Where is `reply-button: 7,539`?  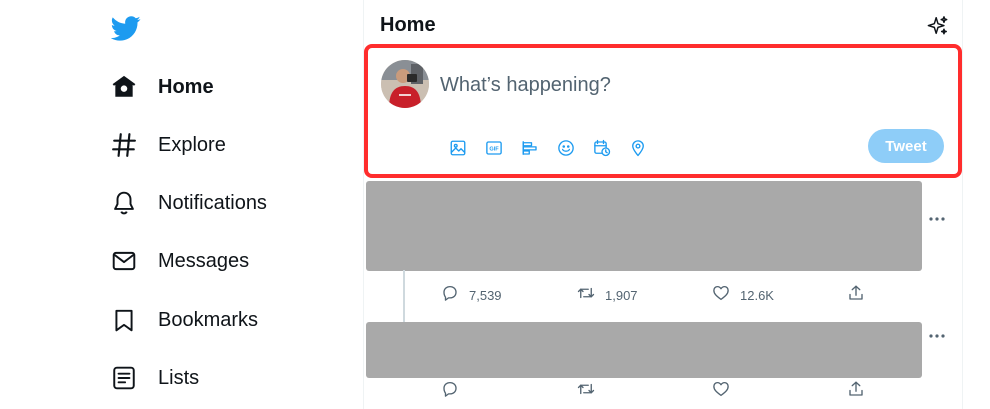 reply-button: 7,539 is located at coordinates (471, 295).